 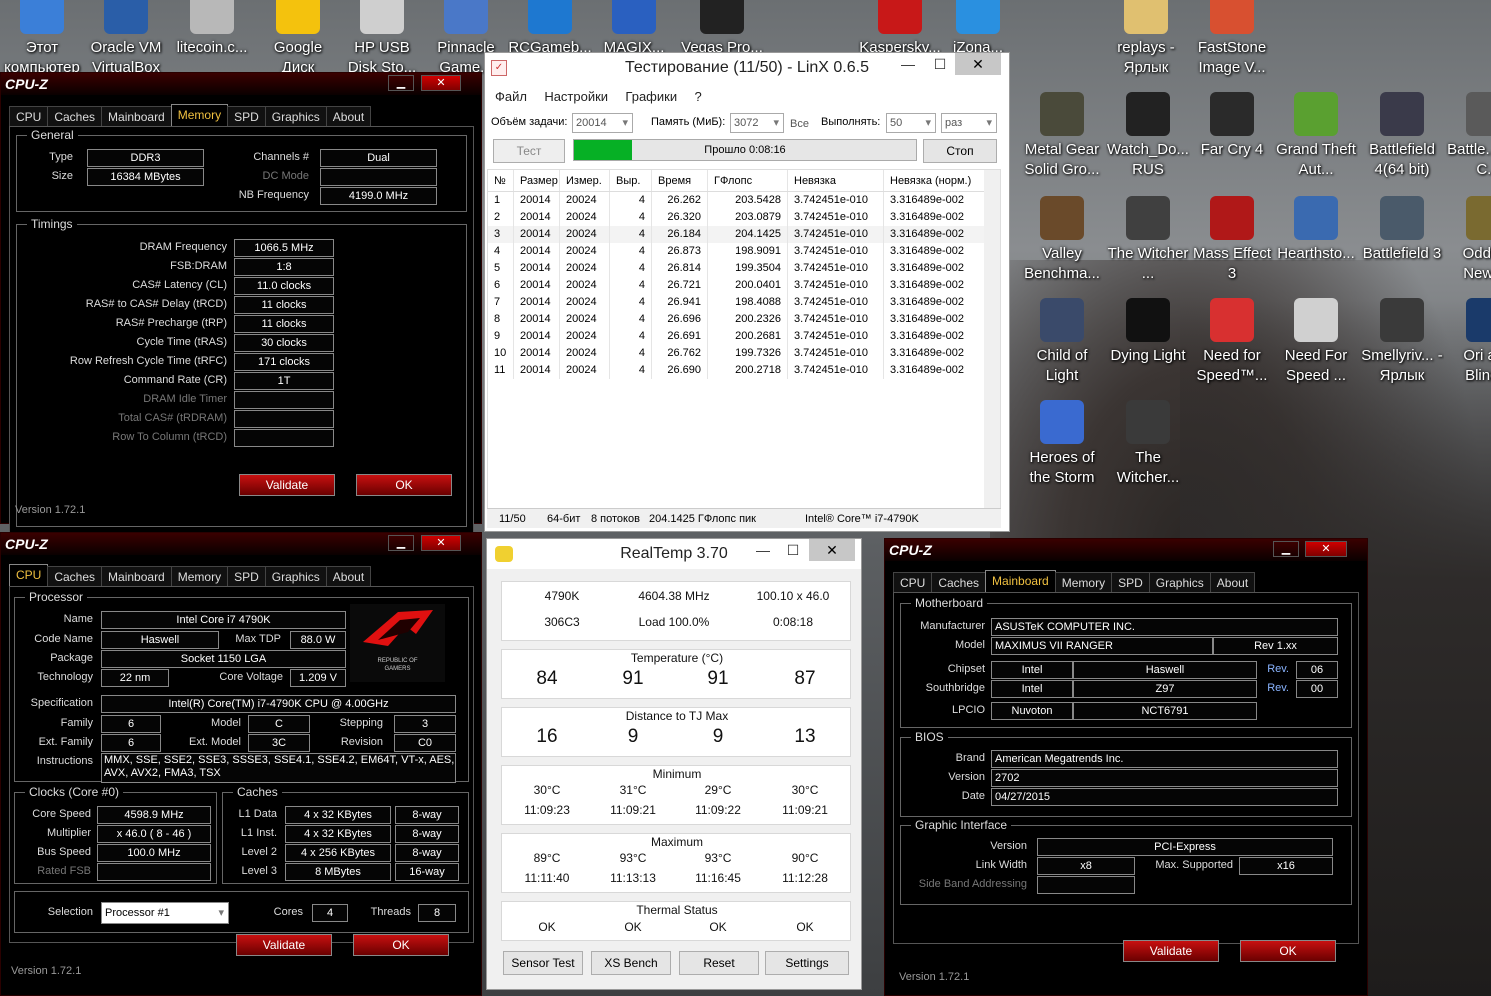 What do you see at coordinates (1232, 241) in the screenshot?
I see `desktop-icon: Mass Effect 3` at bounding box center [1232, 241].